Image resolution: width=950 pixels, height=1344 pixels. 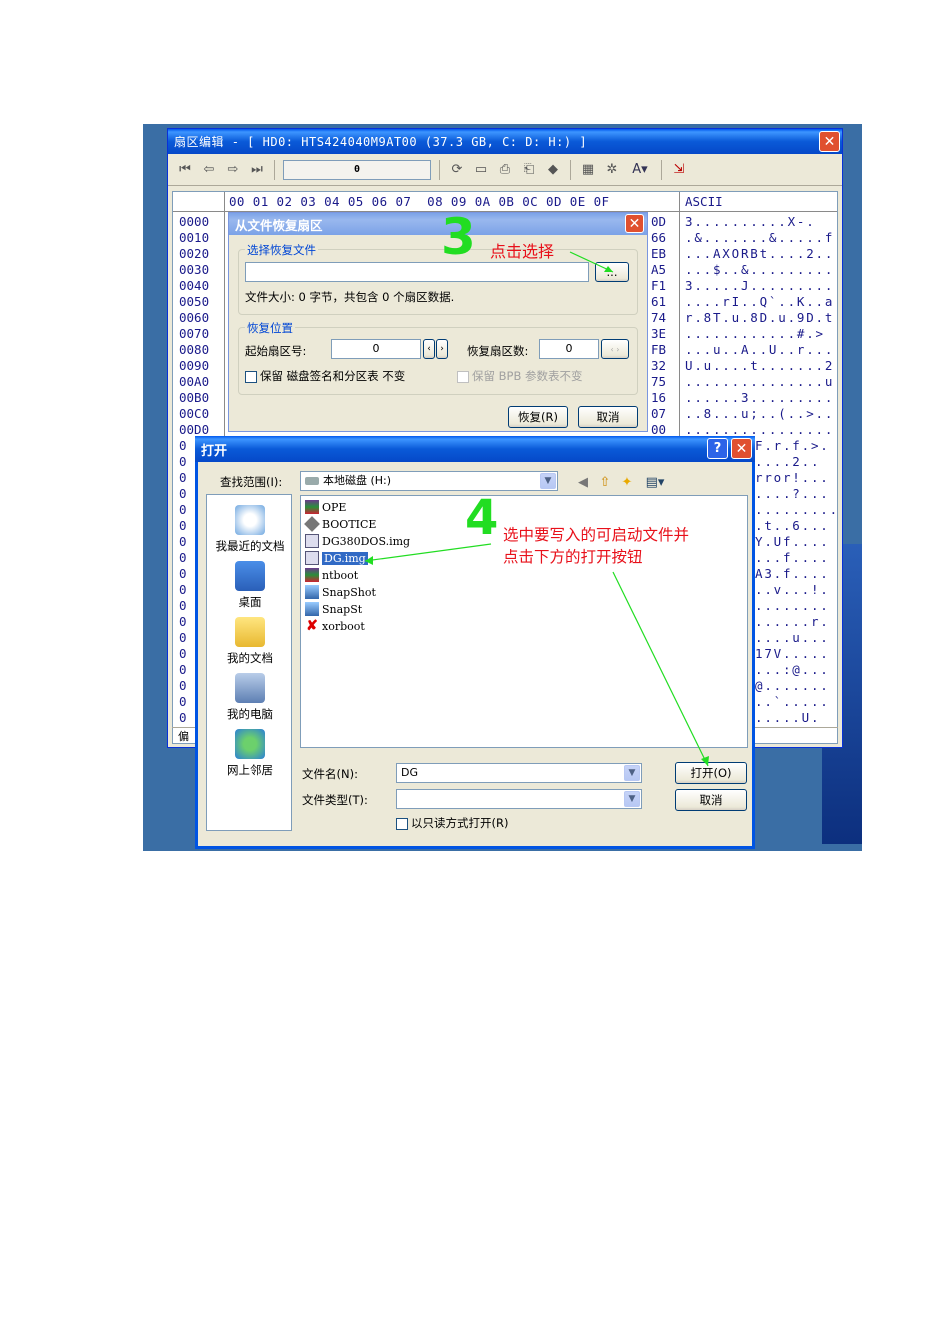 I want to click on arrow-to-open-button, so click(x=660, y=669).